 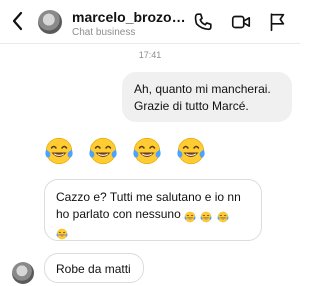 What do you see at coordinates (118, 214) in the screenshot?
I see `message-text-line: ho parlato con nessuno` at bounding box center [118, 214].